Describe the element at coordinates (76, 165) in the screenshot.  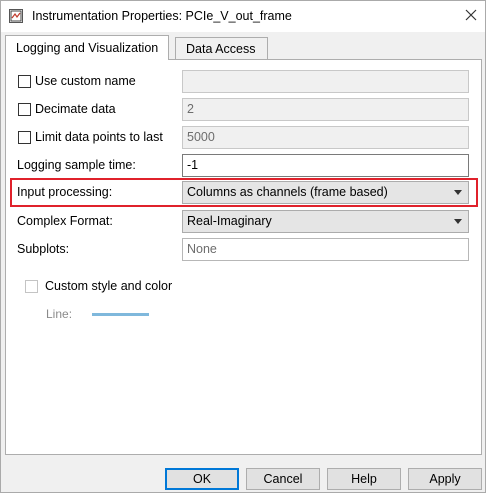
I see `logging-sample-time-label: Logging sample time:` at that location.